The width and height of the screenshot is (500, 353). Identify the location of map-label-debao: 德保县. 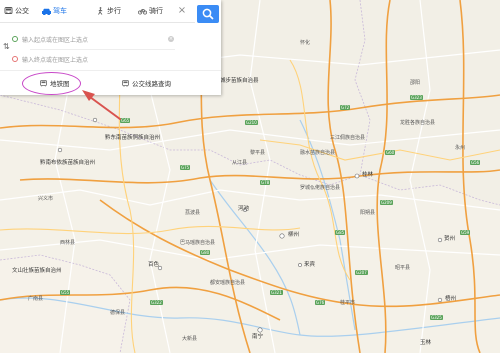
(118, 313).